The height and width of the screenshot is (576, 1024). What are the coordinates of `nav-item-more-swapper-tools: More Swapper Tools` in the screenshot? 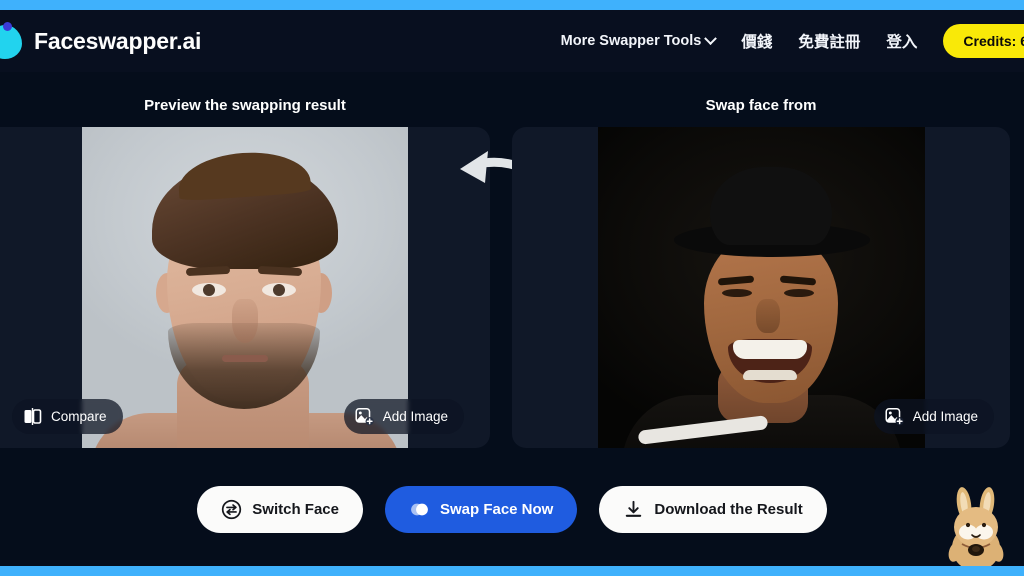 It's located at (639, 40).